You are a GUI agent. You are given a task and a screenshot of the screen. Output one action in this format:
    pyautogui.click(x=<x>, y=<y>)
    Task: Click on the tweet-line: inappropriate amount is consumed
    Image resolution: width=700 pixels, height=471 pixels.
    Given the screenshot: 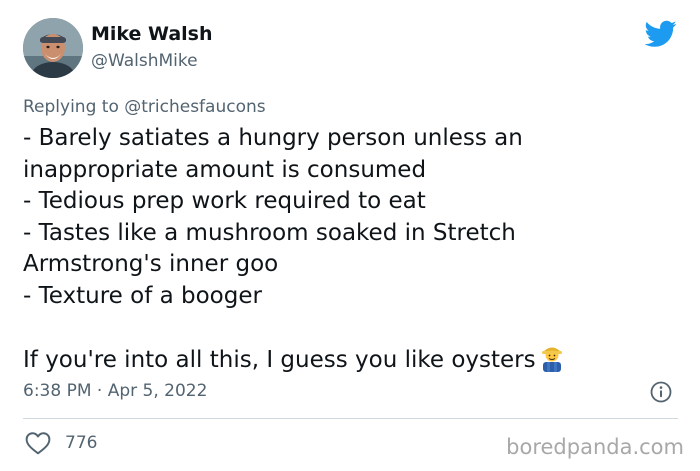 What is the action you would take?
    pyautogui.click(x=225, y=169)
    